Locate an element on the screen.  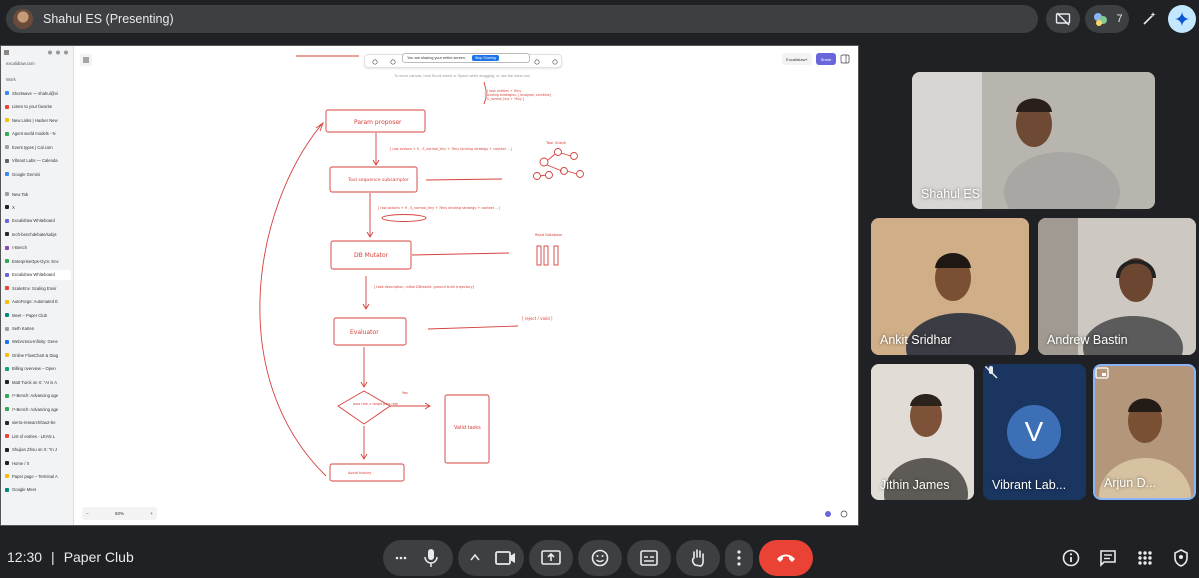
browser-tab: Matt Turck on X: "AI is A is located at coordinates (38, 382).